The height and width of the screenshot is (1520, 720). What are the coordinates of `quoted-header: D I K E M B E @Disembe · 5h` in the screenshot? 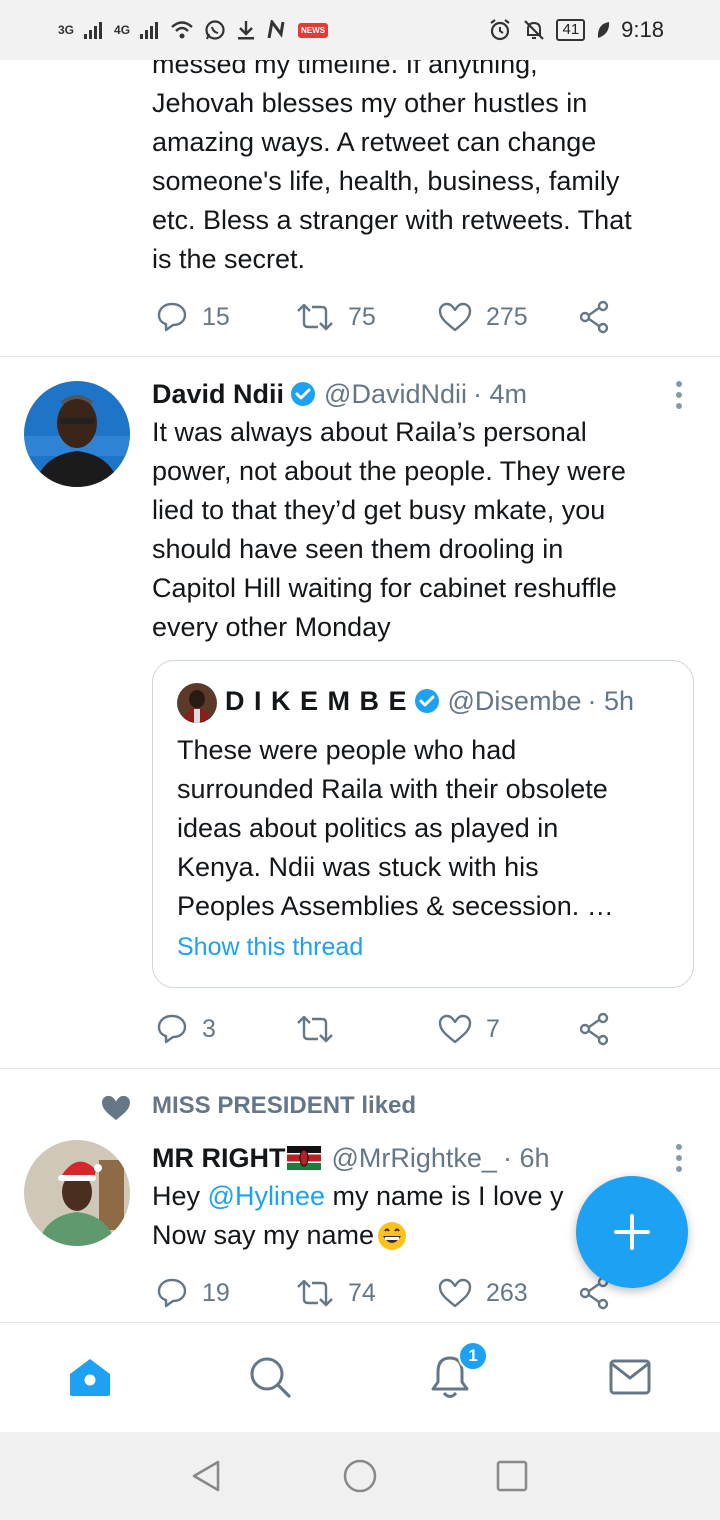 It's located at (429, 701).